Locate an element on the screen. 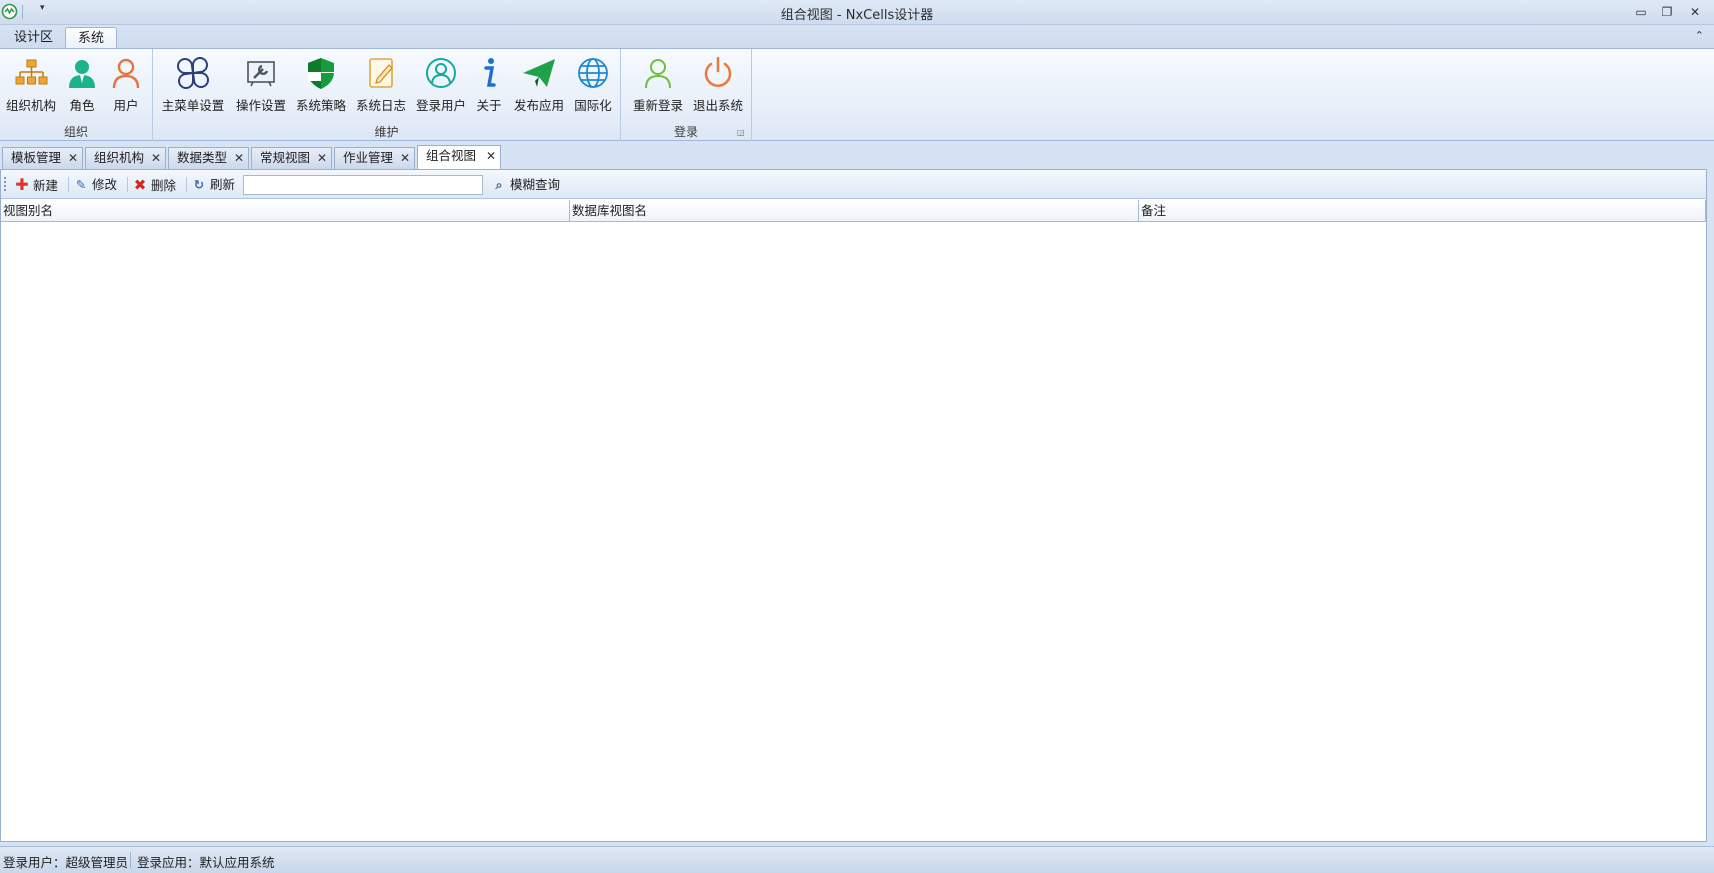 This screenshot has height=873, width=1714. doc-tab-label: 组合视图 is located at coordinates (451, 155).